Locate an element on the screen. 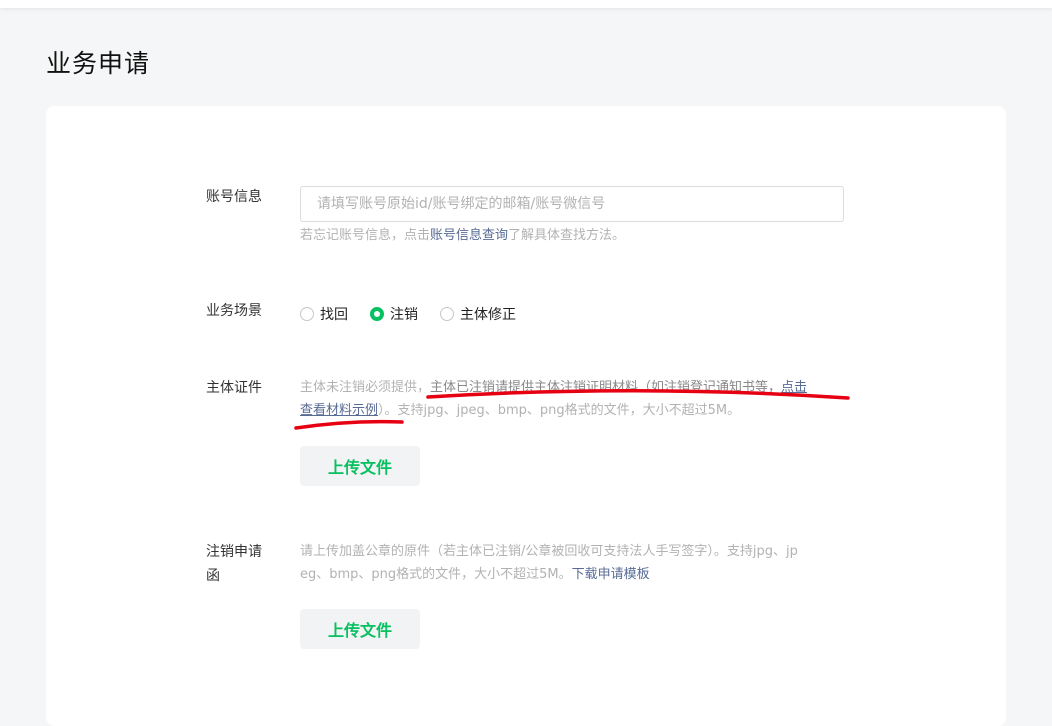  letter-hint-text: eg、bmp、png格式的文件，大小不超过5M。 is located at coordinates (436, 574).